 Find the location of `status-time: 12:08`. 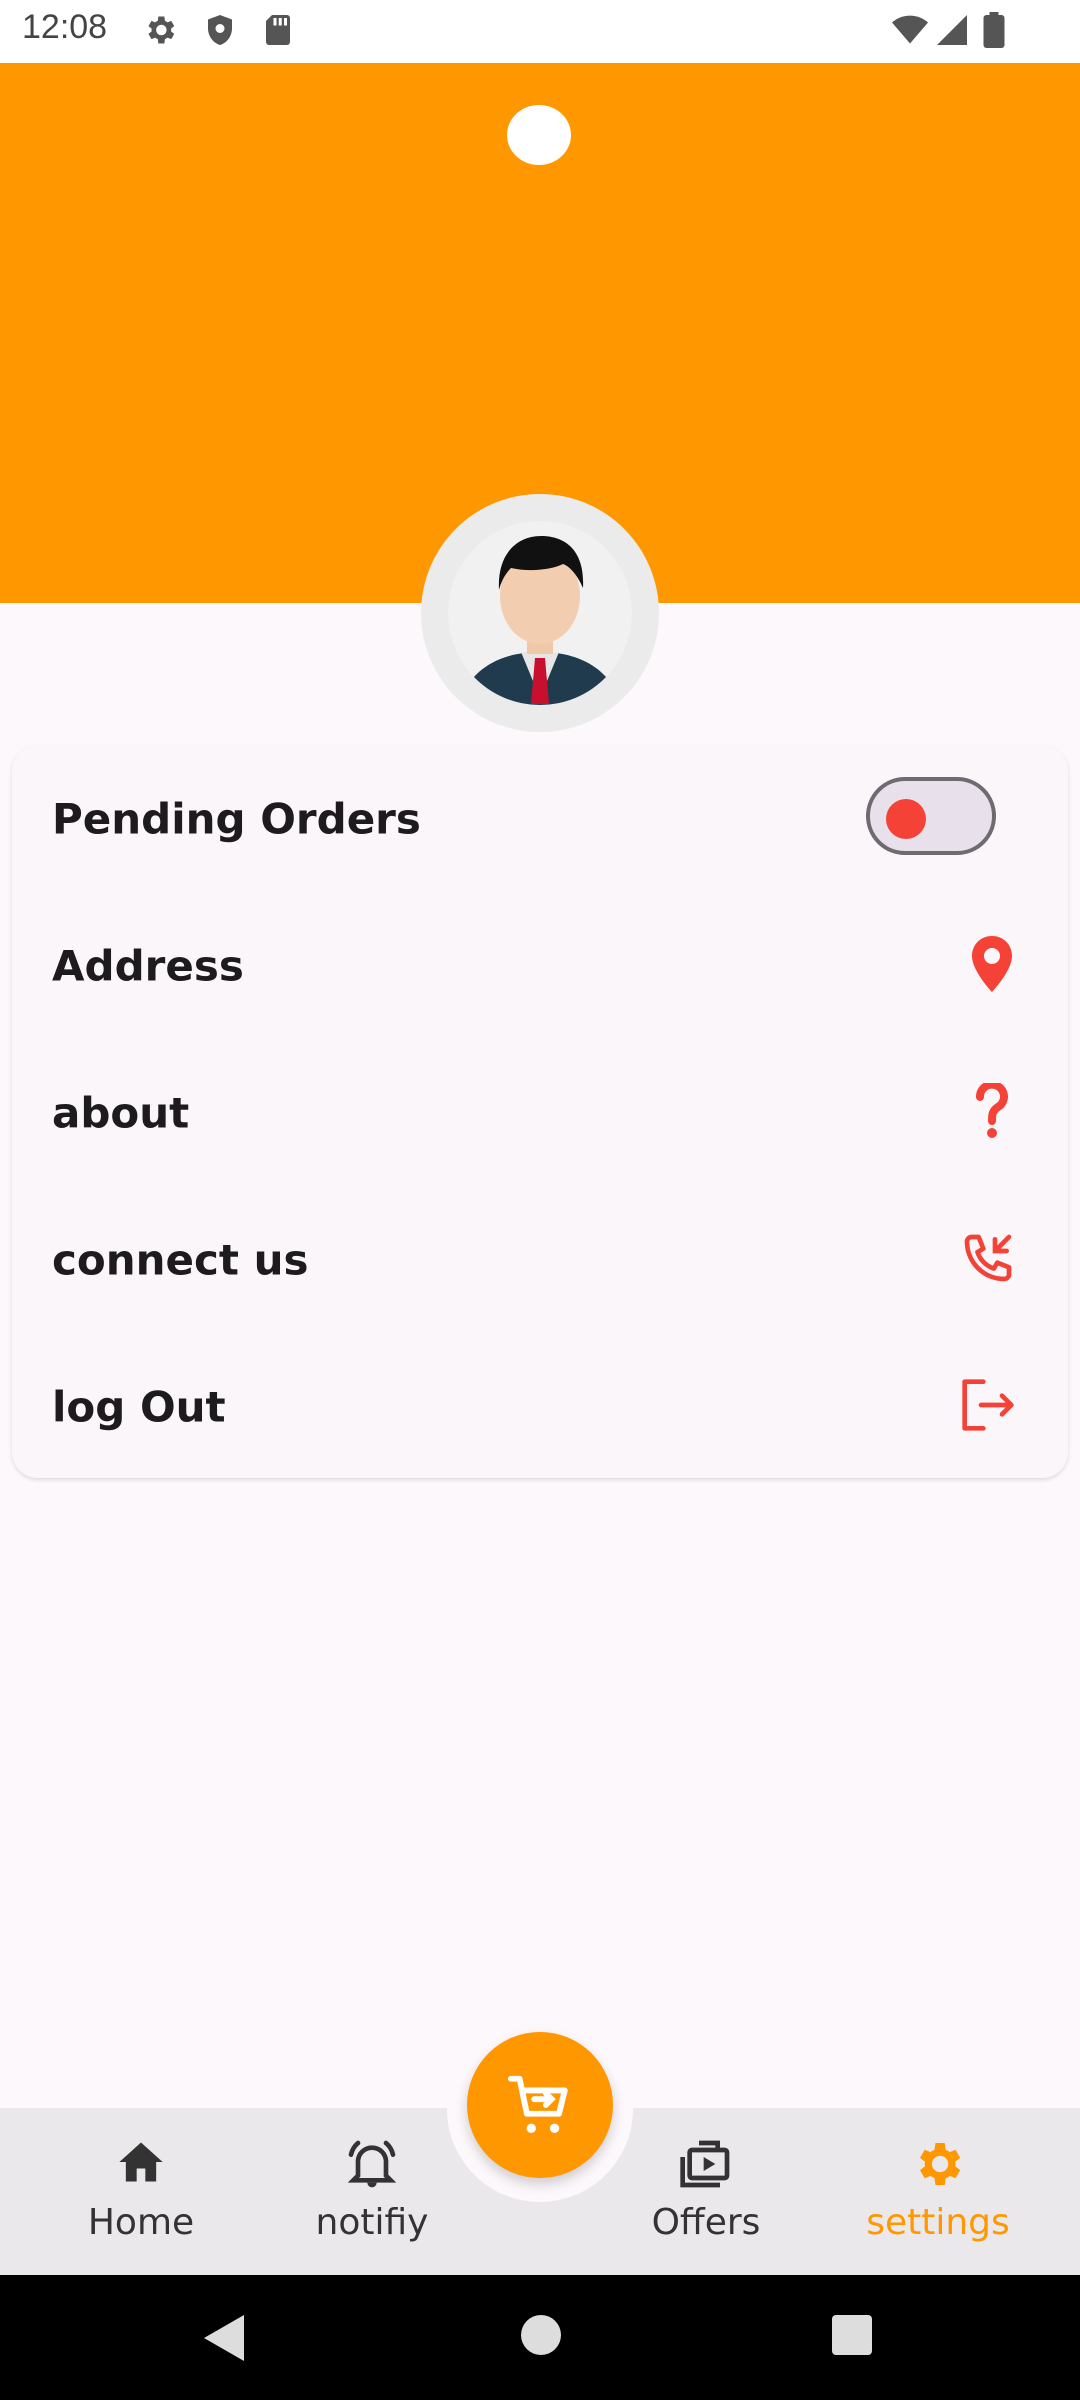

status-time: 12:08 is located at coordinates (65, 27).